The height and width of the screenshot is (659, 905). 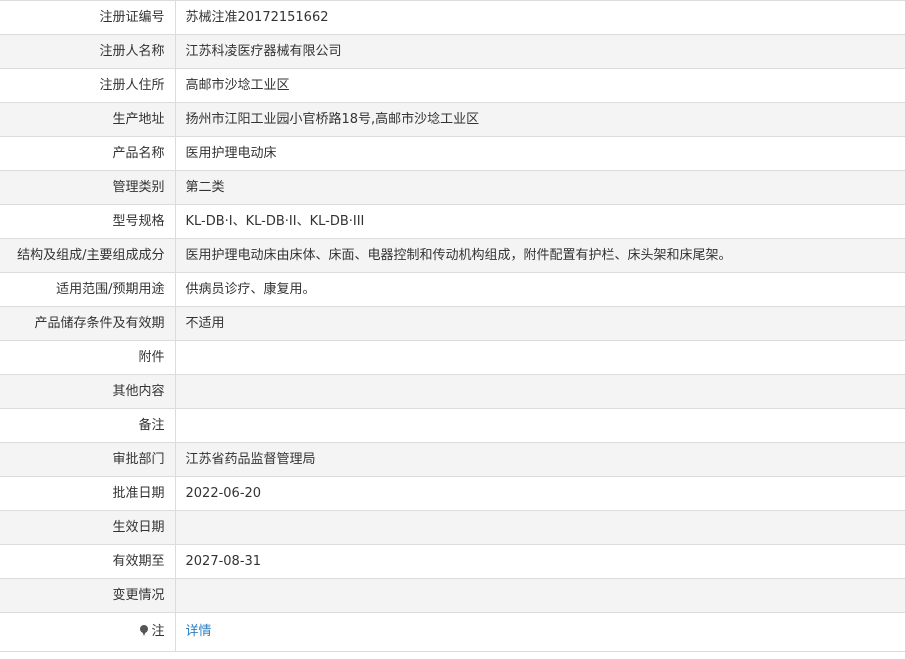 What do you see at coordinates (540, 391) in the screenshot?
I see `field-value-other-content` at bounding box center [540, 391].